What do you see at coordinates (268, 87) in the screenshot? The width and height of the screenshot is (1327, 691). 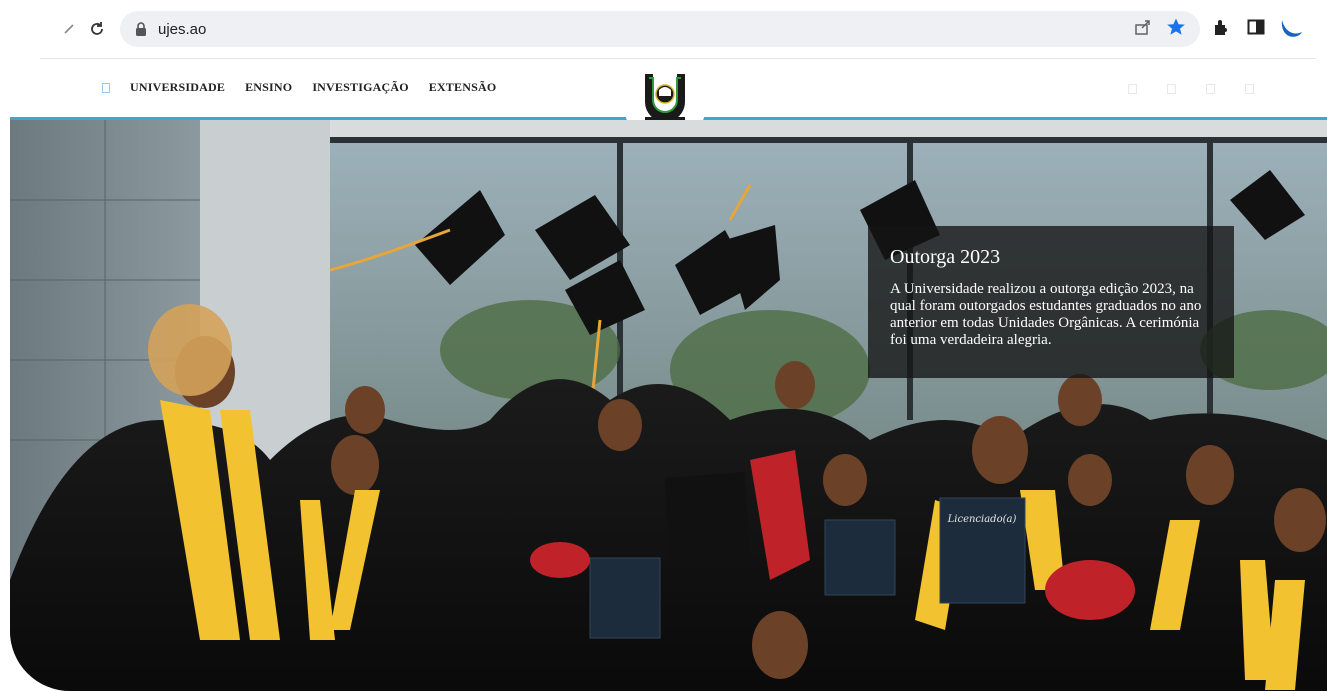 I see `nav-item-ensino: ENSINO` at bounding box center [268, 87].